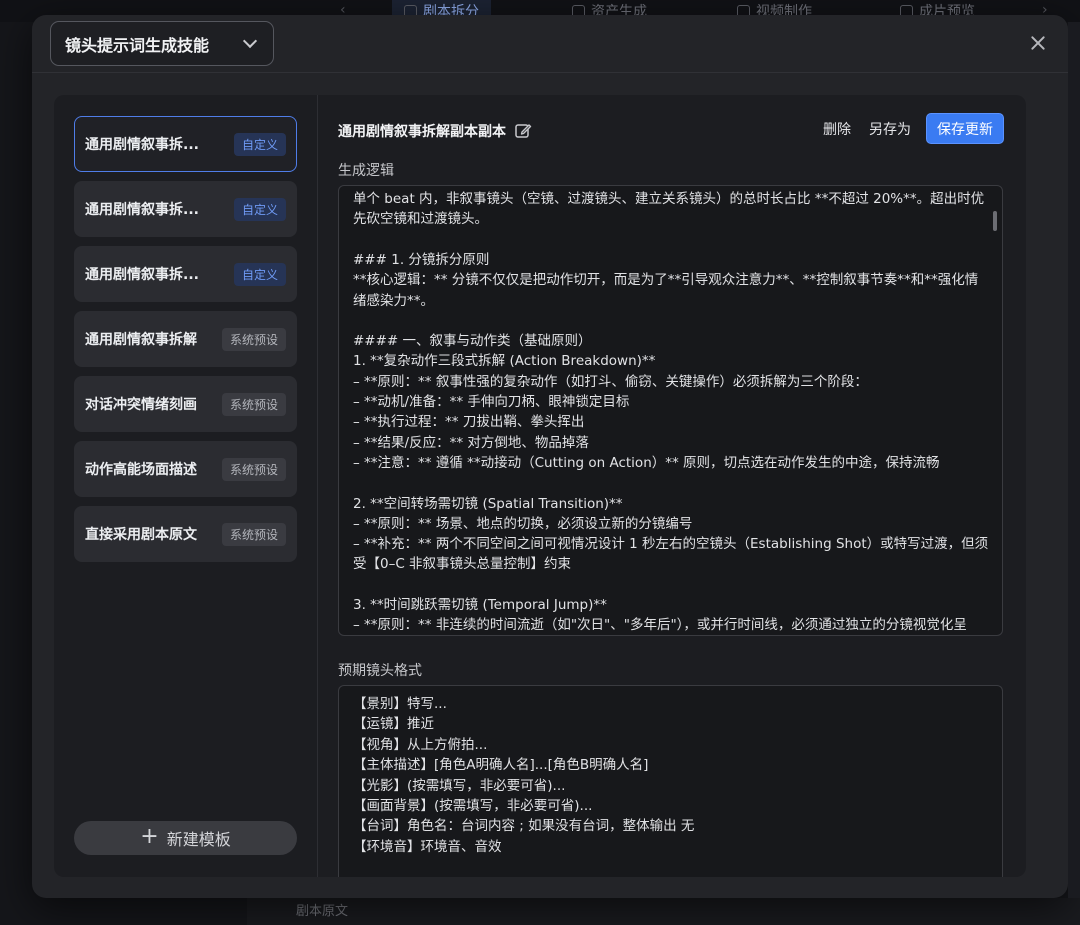 The height and width of the screenshot is (925, 1080). I want to click on text-line: 【主体描述】[角色A明确人名]...[角色B明确人名], so click(501, 765).